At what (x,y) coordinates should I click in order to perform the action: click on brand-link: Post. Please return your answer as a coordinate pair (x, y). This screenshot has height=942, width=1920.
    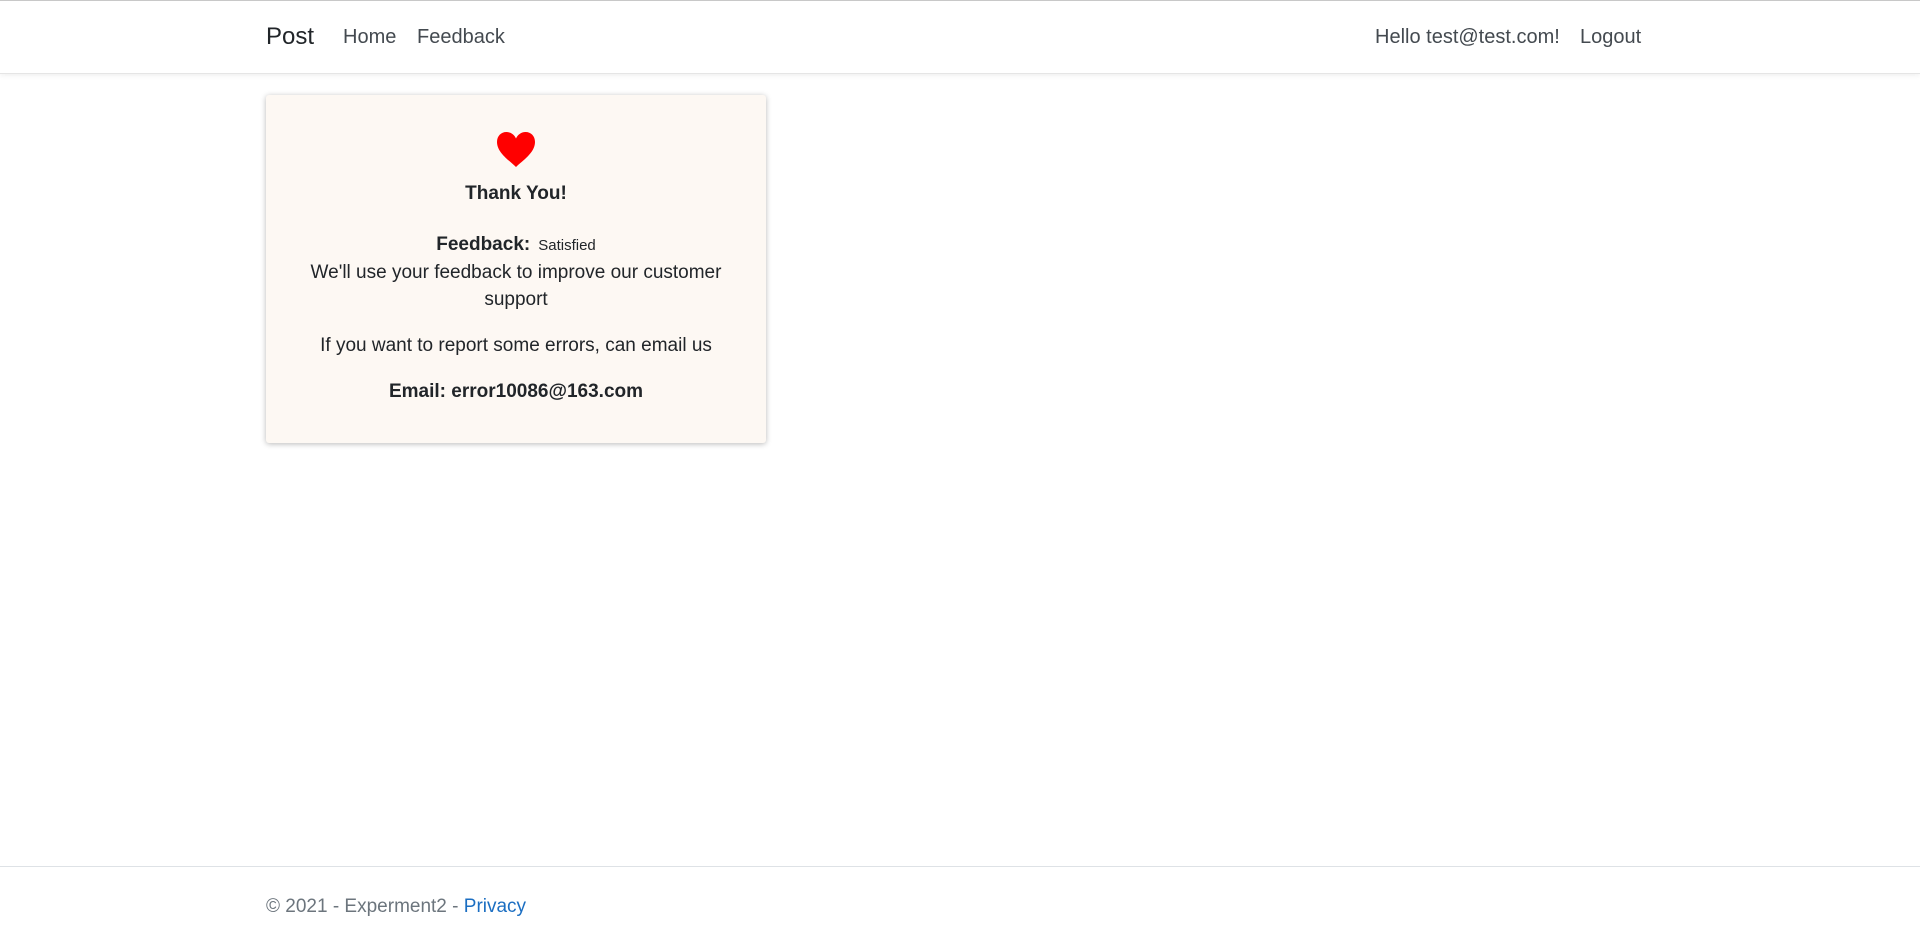
    Looking at the image, I should click on (290, 37).